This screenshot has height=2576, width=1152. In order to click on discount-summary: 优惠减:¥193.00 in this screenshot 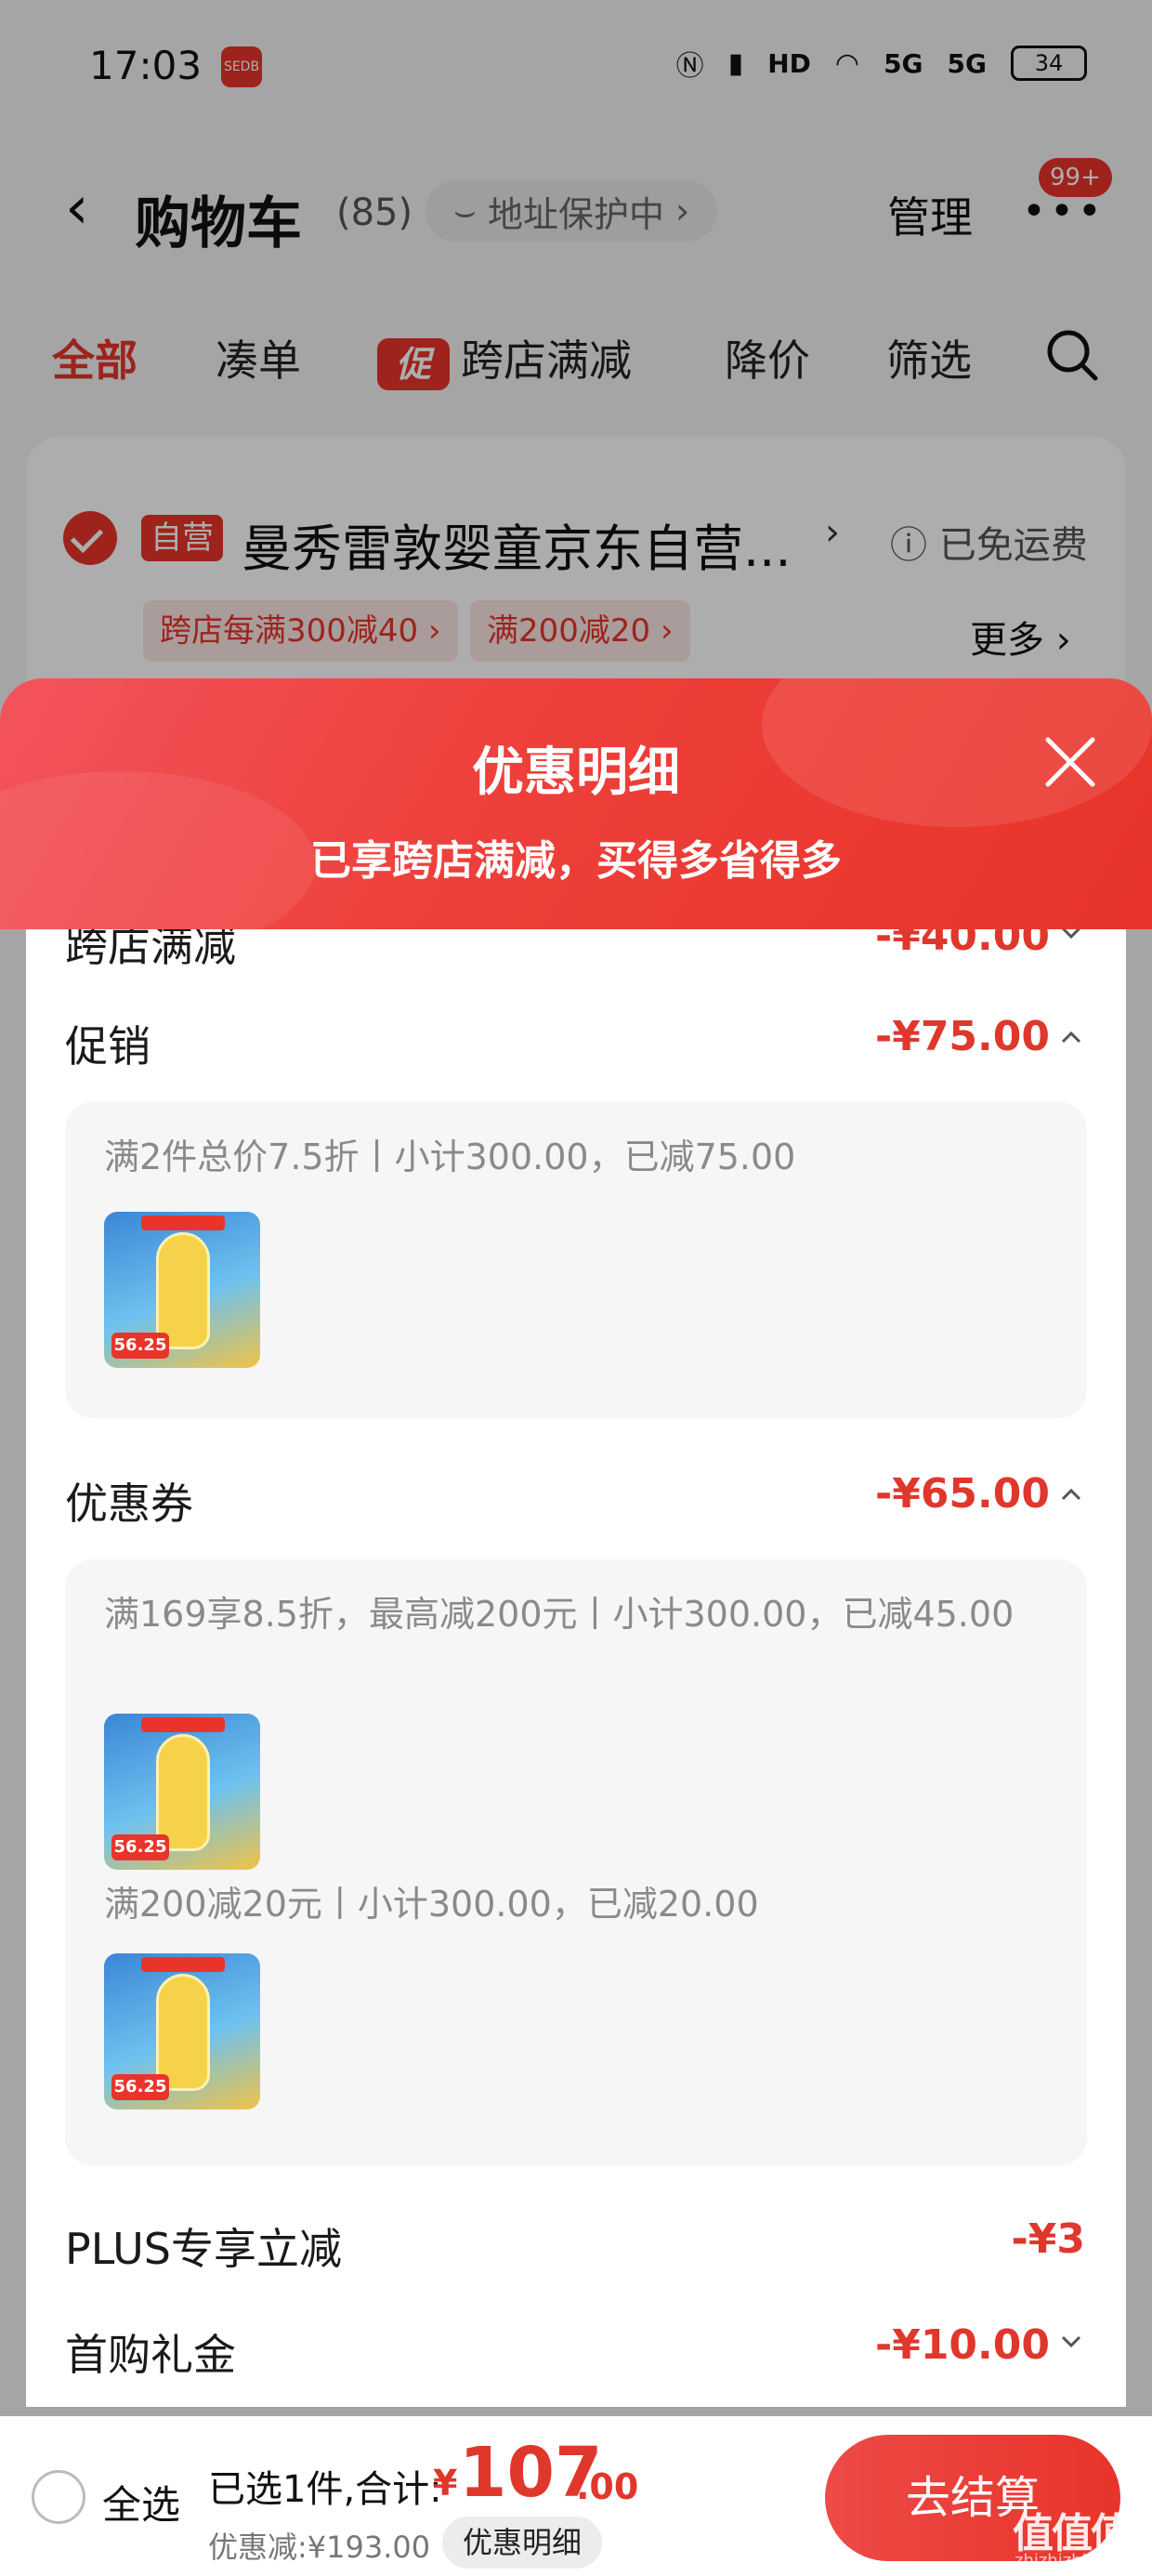, I will do `click(319, 2547)`.